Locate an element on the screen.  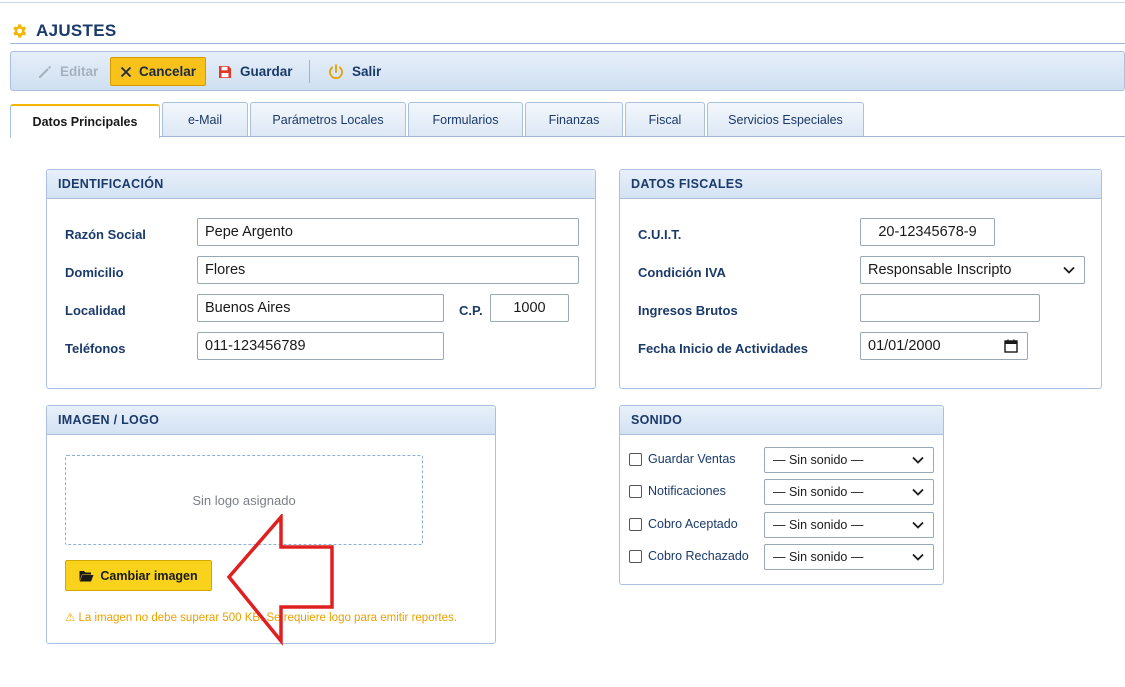
condicion-iva-select: Responsable Inscripto is located at coordinates (972, 270).